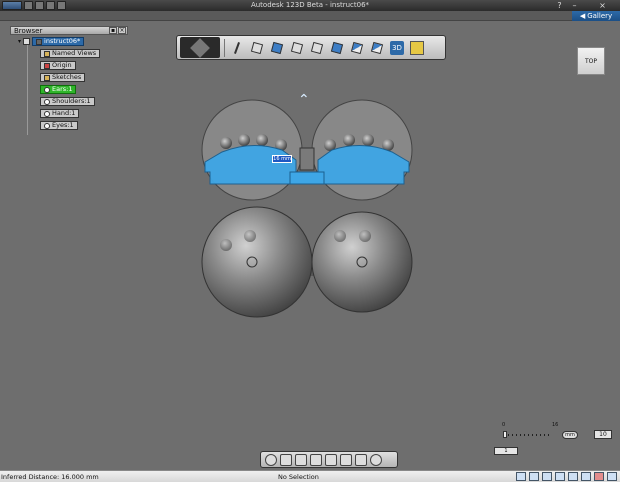  I want to click on snap-slider-track, so click(528, 435).